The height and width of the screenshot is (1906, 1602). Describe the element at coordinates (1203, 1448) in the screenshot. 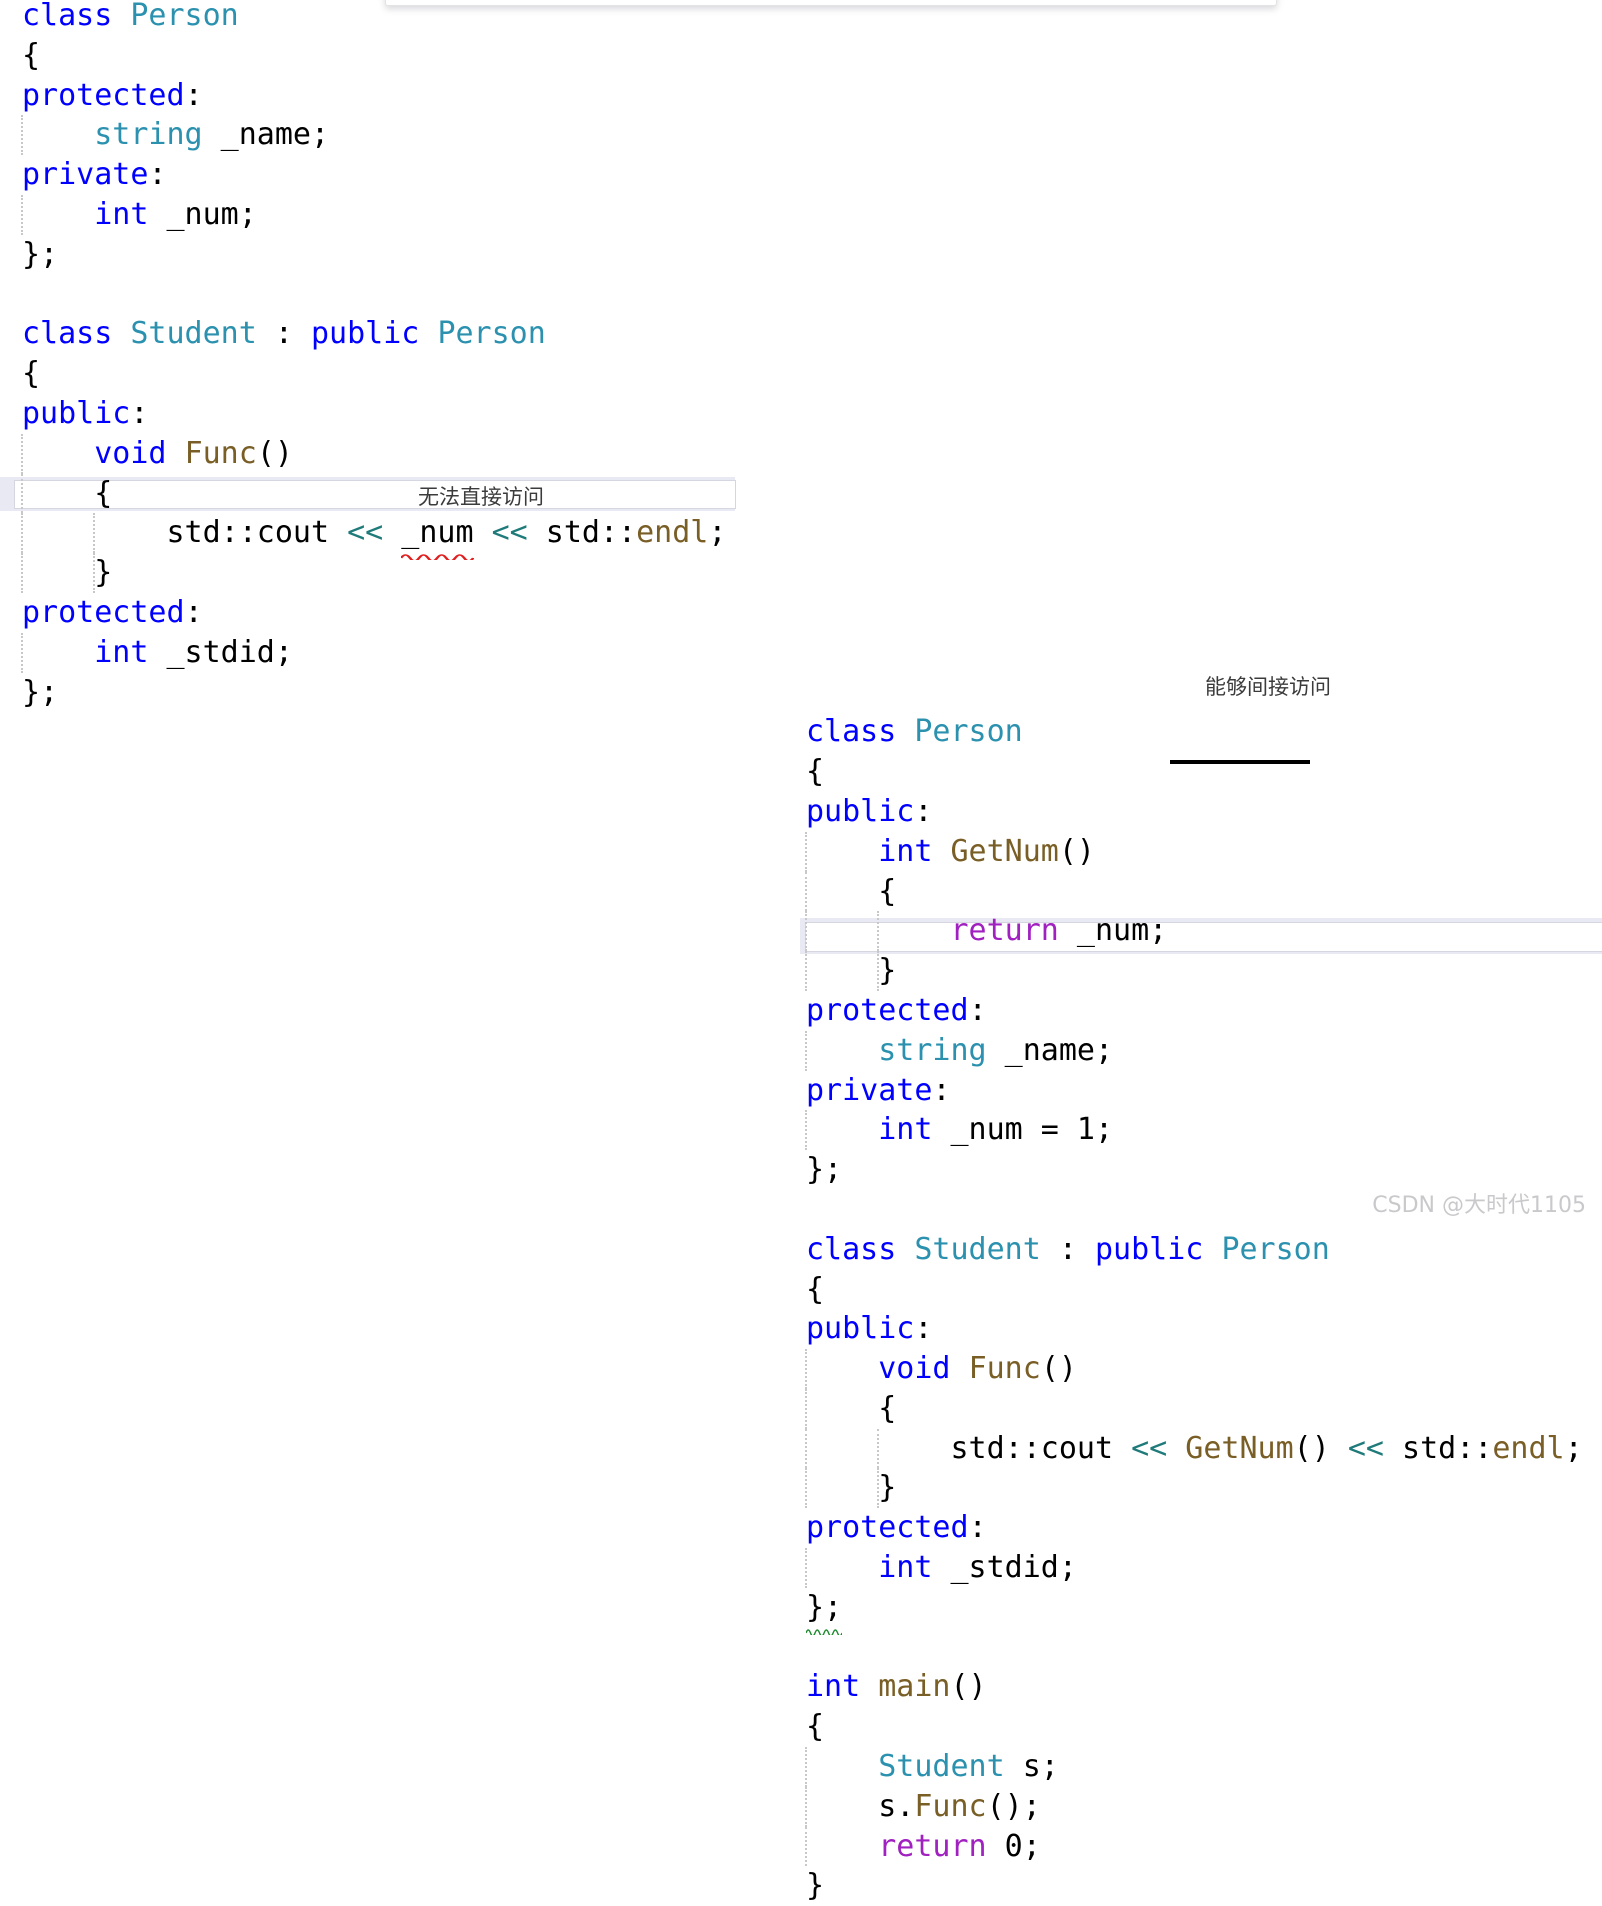

I see `code-line: std::cout << GetNum() << std::endl;` at that location.